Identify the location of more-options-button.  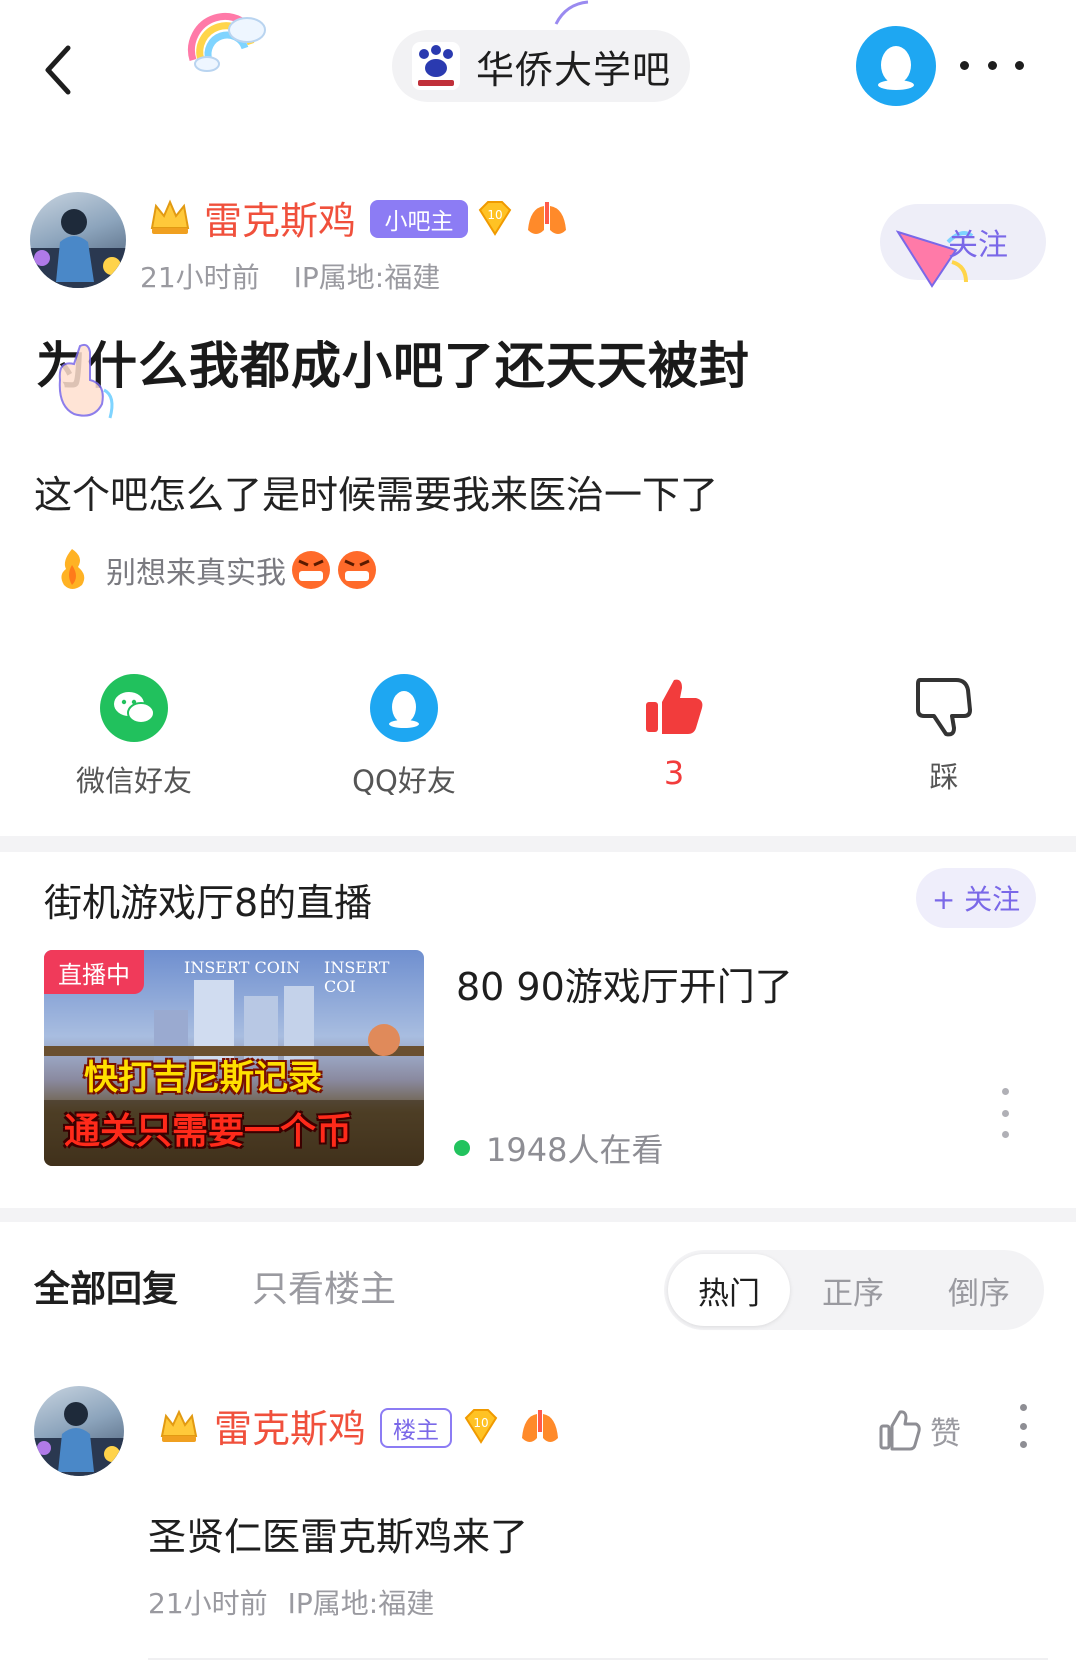
(992, 65).